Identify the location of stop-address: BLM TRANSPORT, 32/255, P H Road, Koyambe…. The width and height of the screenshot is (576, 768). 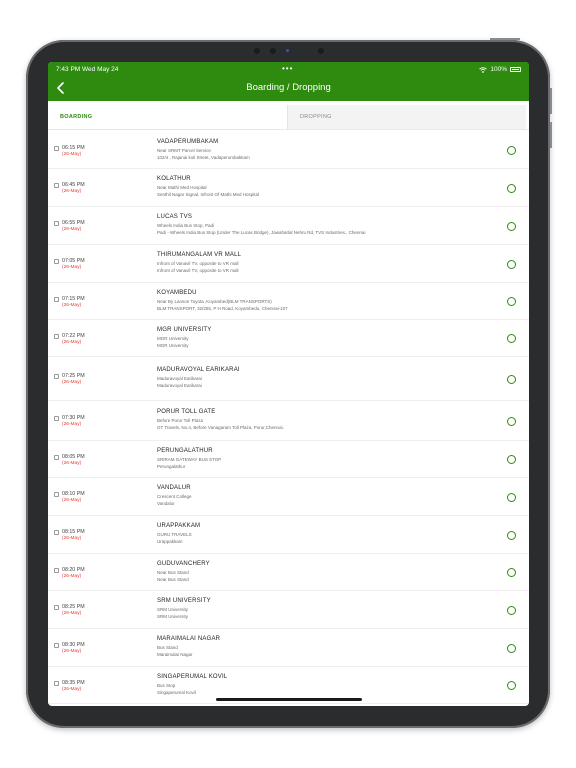
(222, 308).